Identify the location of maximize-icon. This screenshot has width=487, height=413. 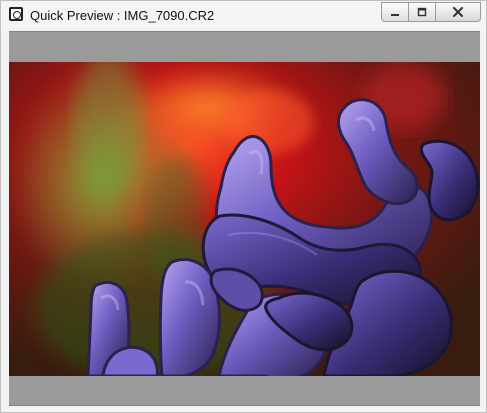
(422, 12).